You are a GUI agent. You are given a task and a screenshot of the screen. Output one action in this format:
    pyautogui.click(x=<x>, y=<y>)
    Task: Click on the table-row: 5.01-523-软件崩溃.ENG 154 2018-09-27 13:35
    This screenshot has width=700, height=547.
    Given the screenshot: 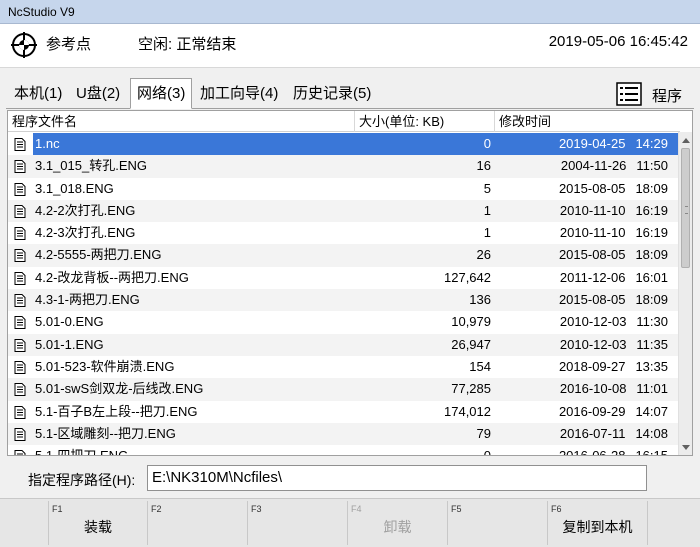 What is the action you would take?
    pyautogui.click(x=344, y=367)
    